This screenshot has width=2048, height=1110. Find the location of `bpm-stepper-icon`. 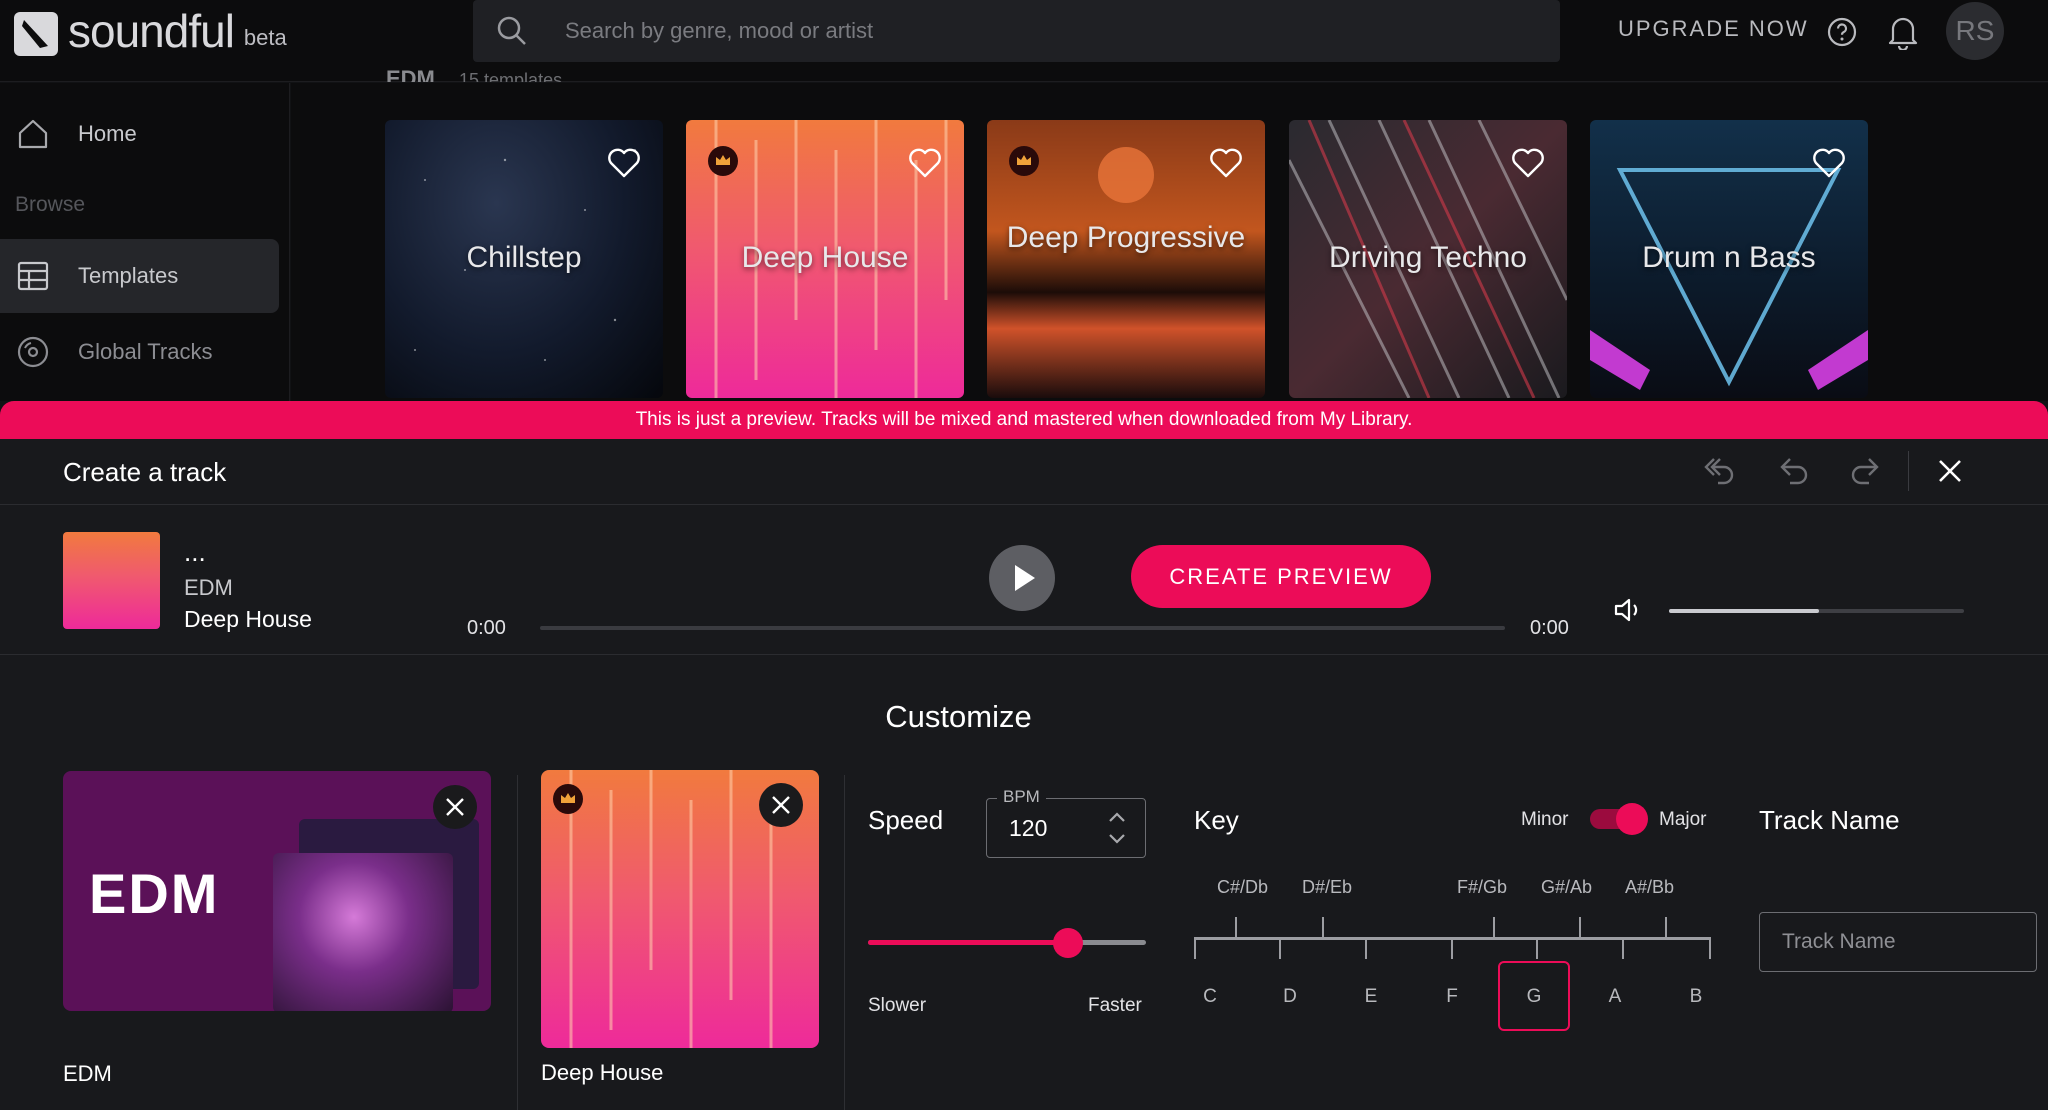

bpm-stepper-icon is located at coordinates (1117, 830).